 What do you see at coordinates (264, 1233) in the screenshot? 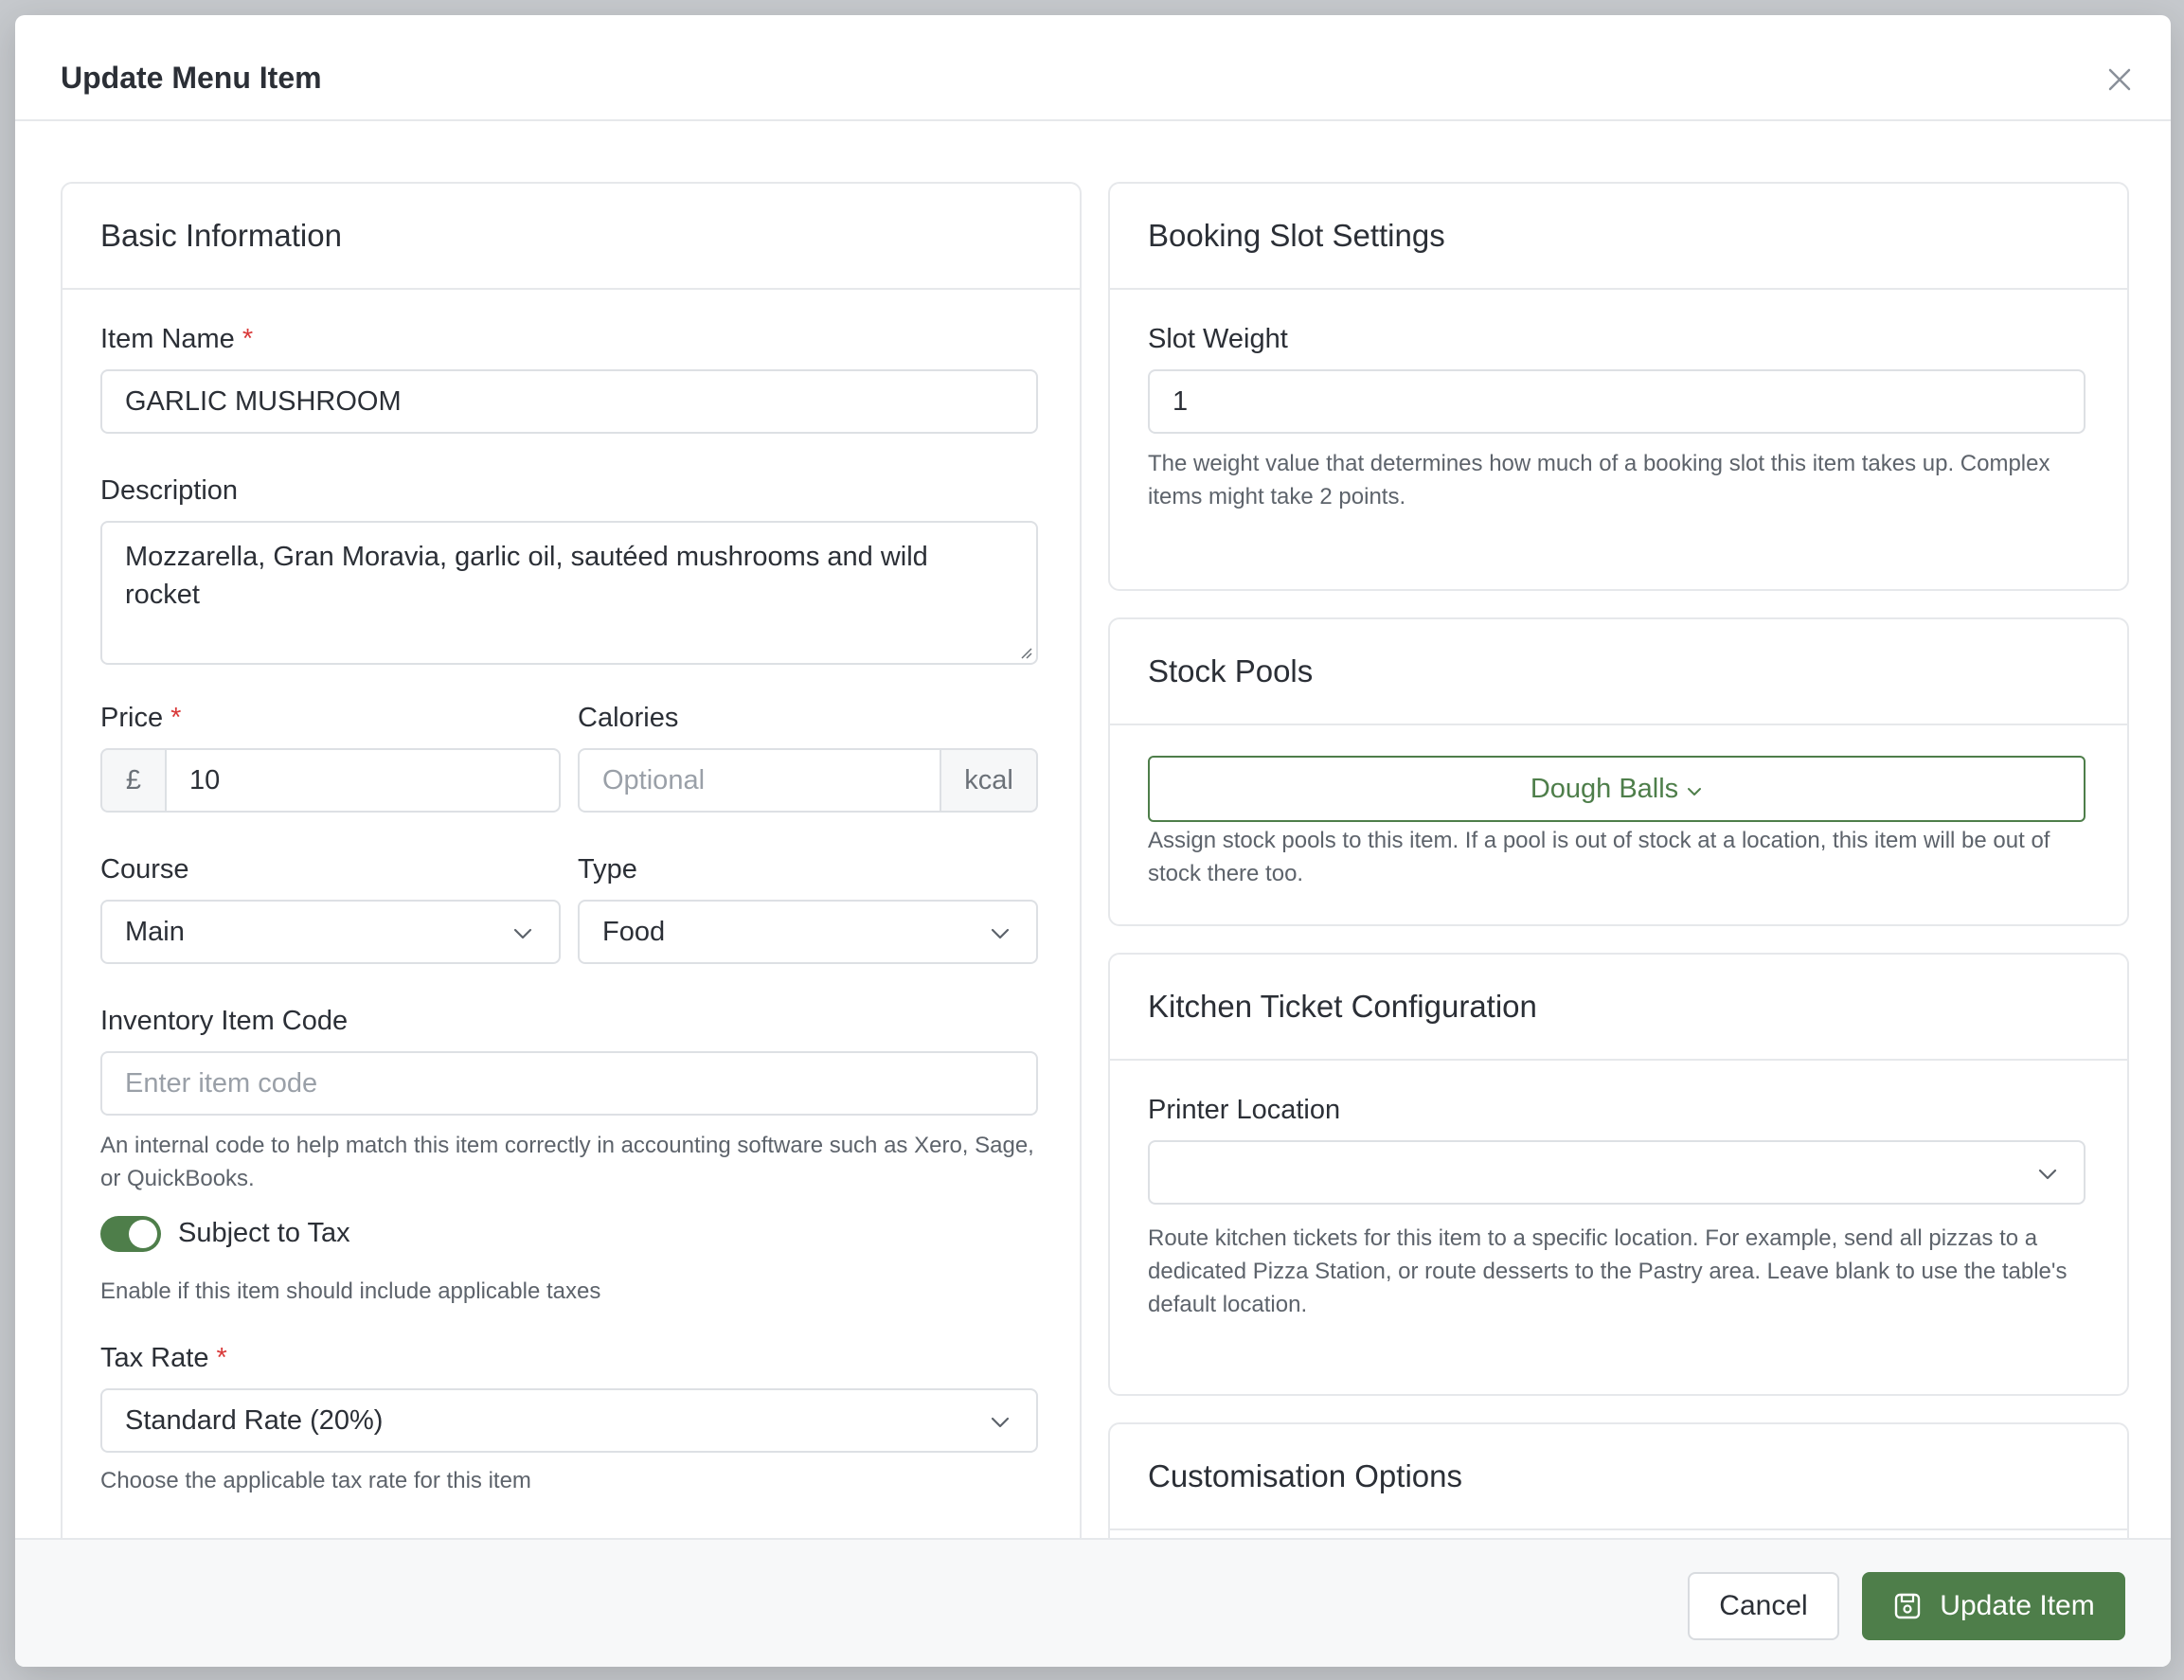
I see `subject-to-tax-label: Subject to Tax` at bounding box center [264, 1233].